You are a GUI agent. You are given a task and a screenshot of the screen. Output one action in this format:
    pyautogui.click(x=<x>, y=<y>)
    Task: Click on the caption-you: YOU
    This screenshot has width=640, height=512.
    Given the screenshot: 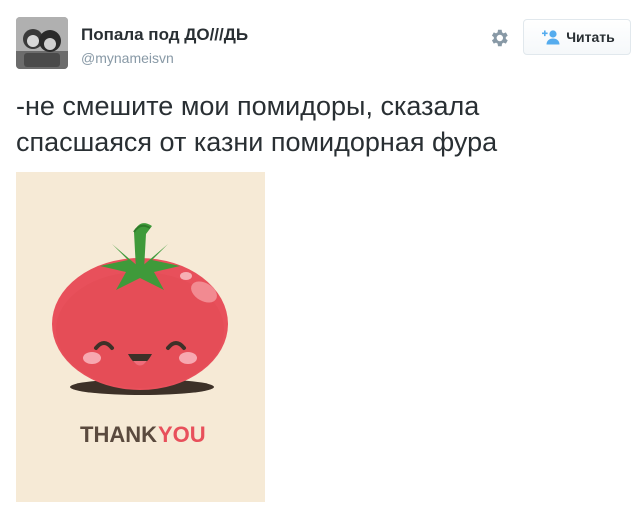 What is the action you would take?
    pyautogui.click(x=182, y=434)
    